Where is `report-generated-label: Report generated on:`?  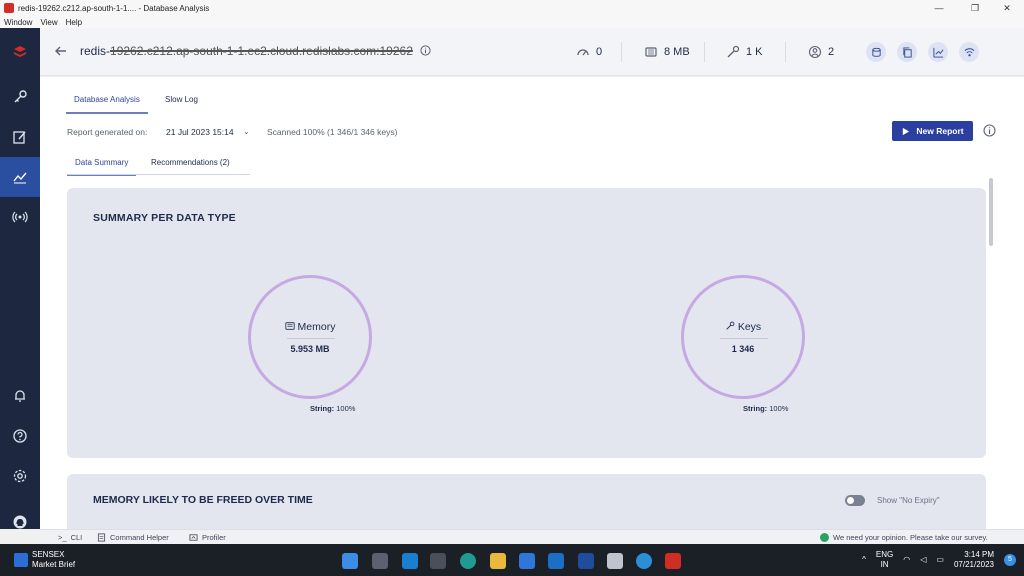
report-generated-label: Report generated on: is located at coordinates (107, 132).